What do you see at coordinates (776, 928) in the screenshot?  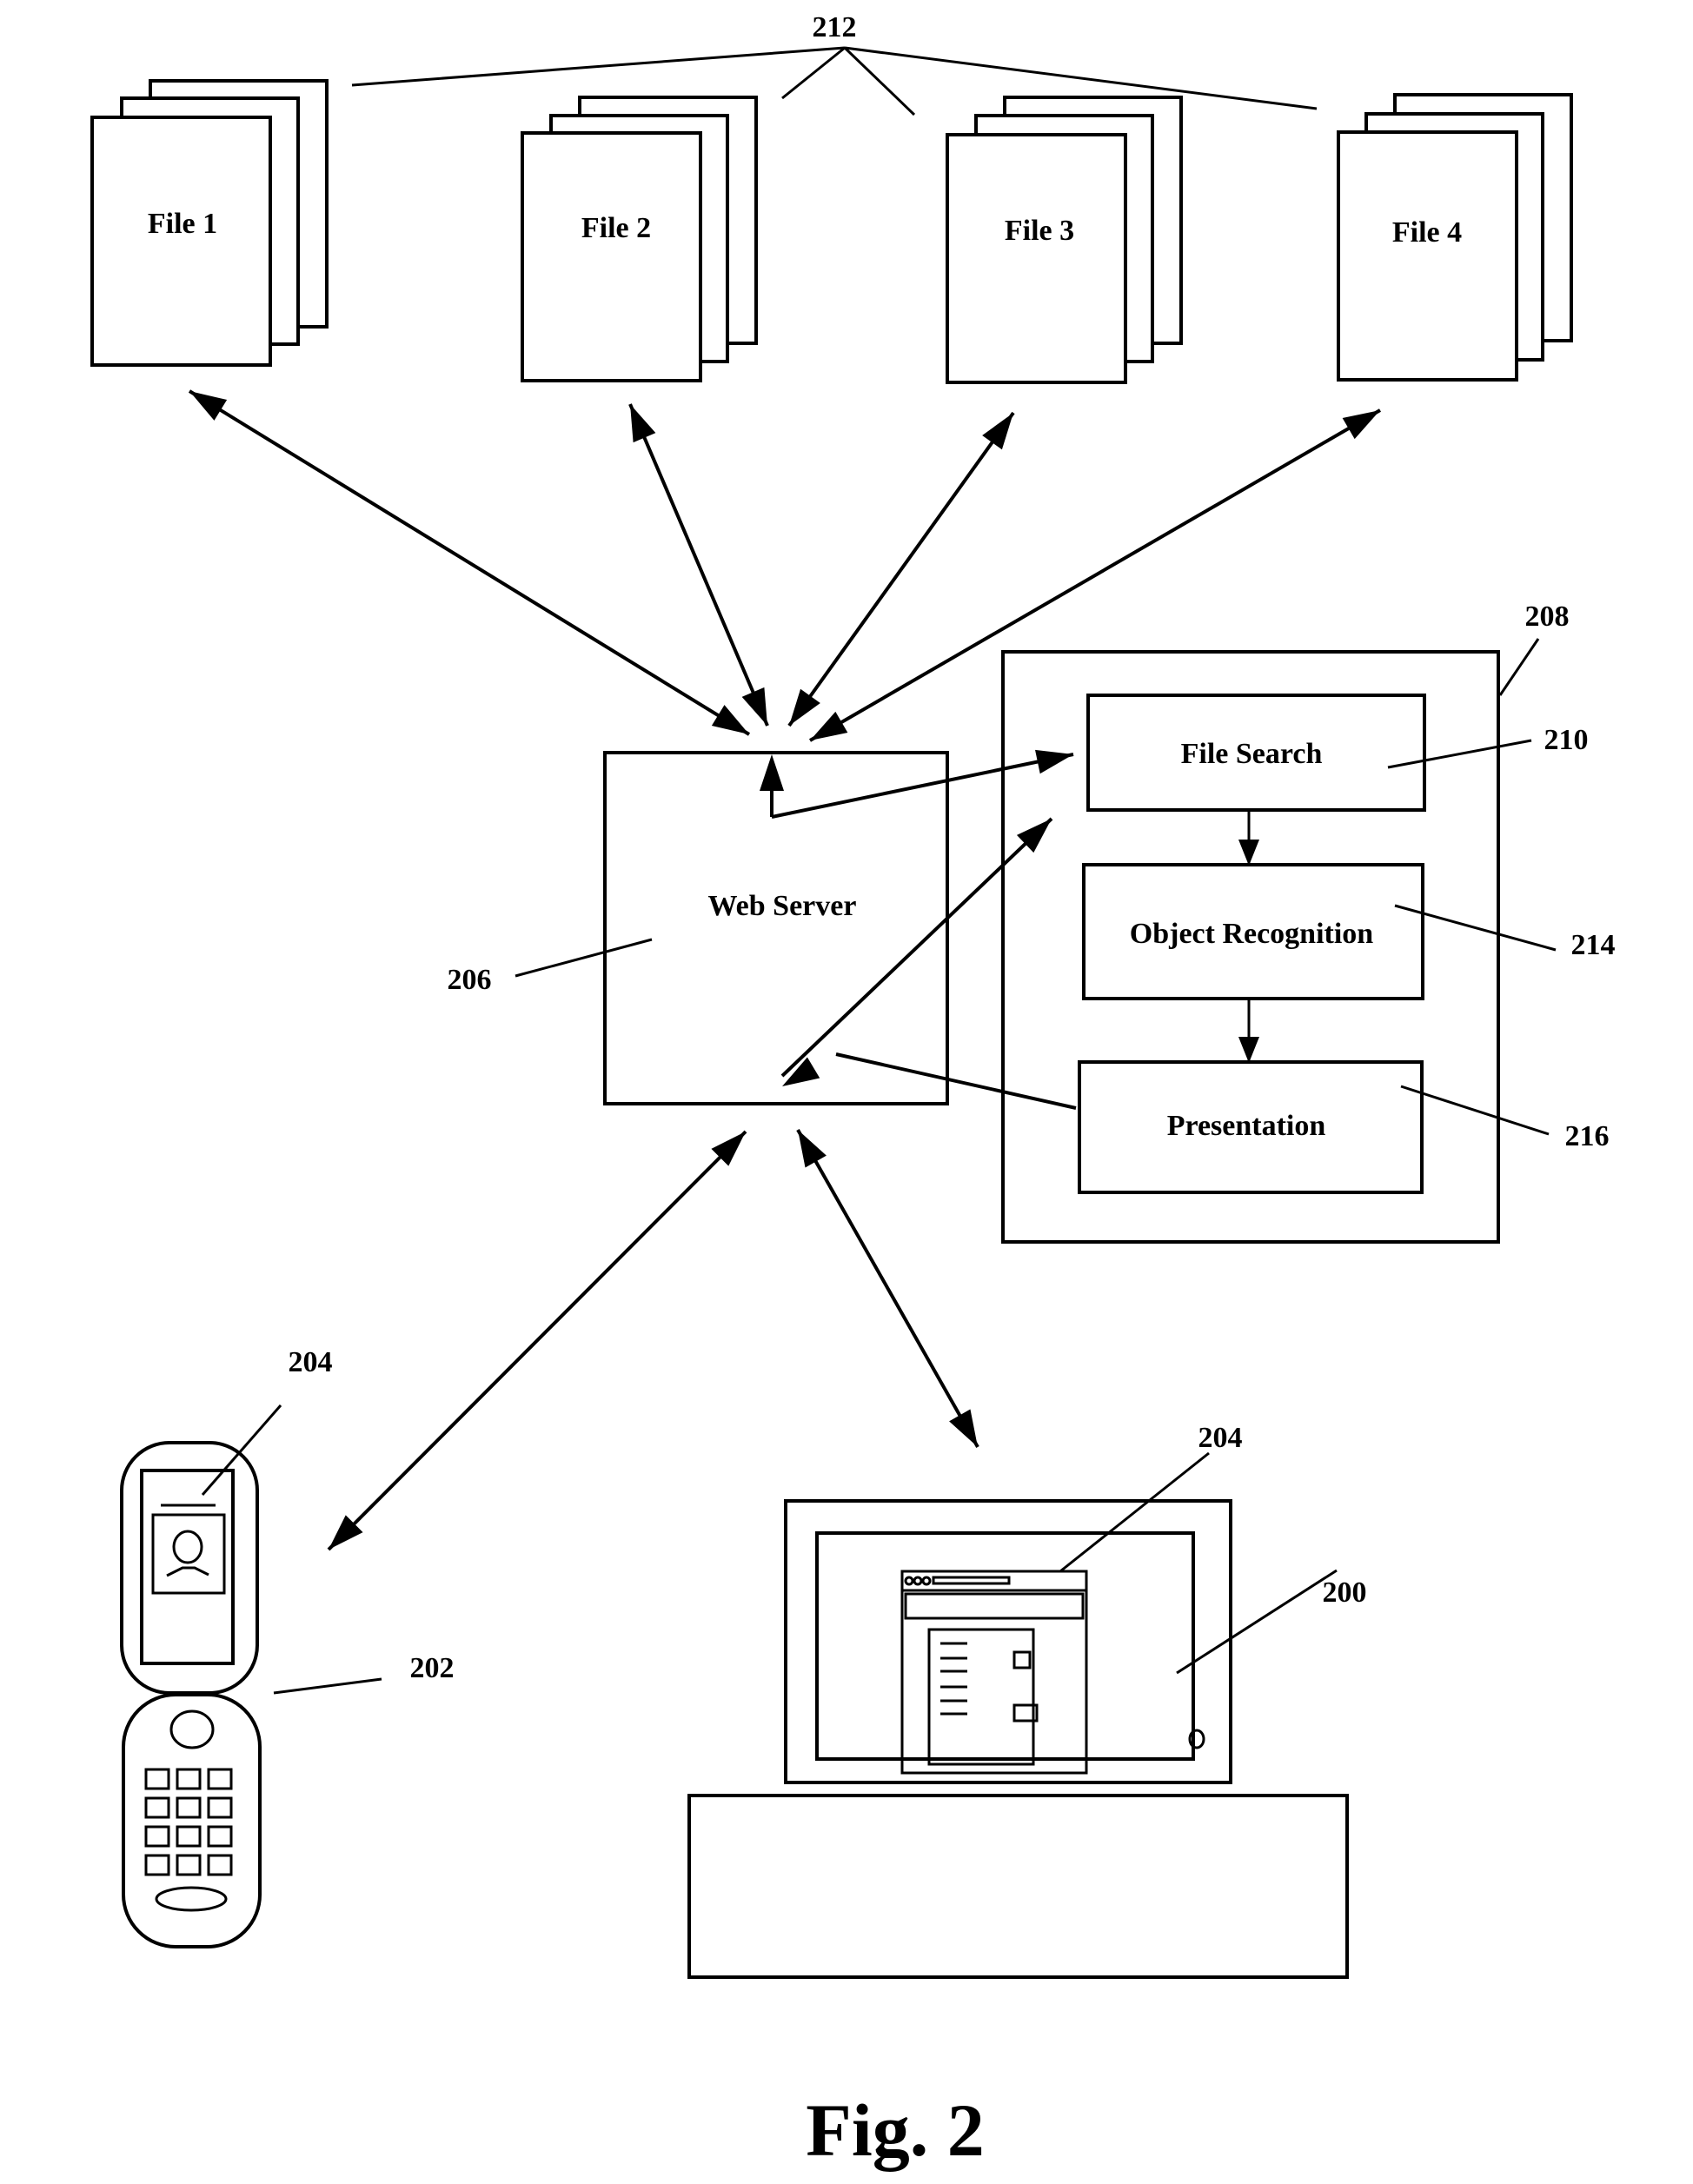 I see `web-server-box` at bounding box center [776, 928].